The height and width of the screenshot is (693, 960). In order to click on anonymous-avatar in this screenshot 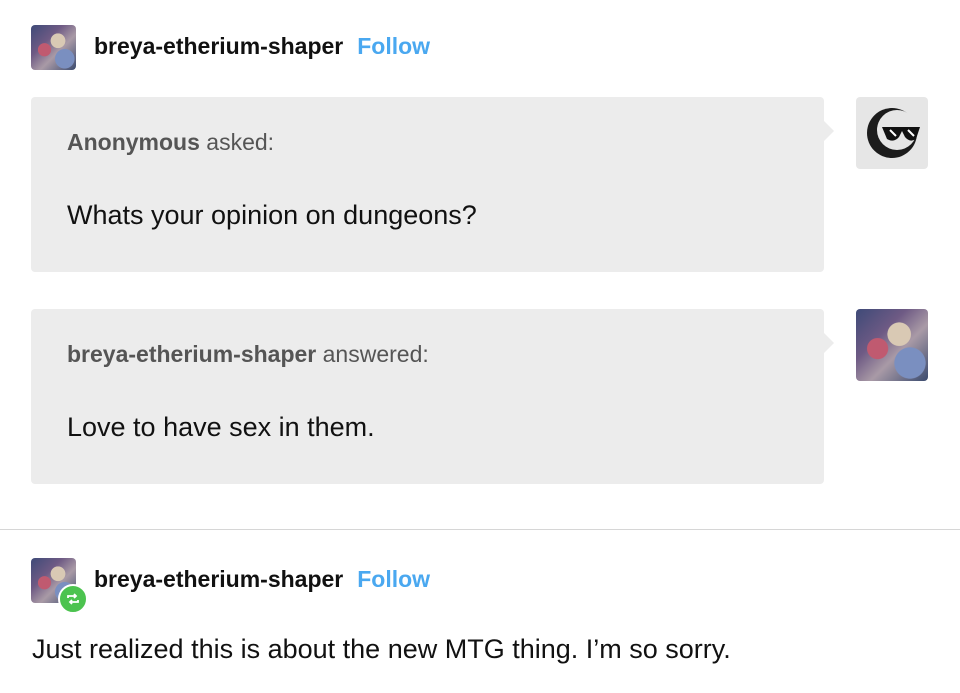, I will do `click(892, 133)`.